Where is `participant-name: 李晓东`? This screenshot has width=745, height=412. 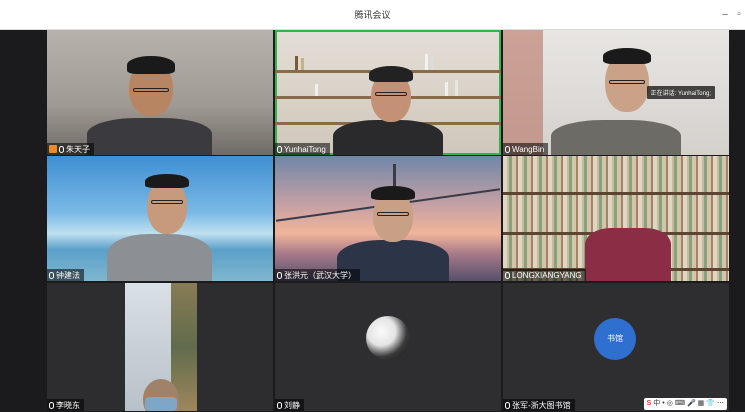
participant-name: 李晓东 is located at coordinates (68, 405).